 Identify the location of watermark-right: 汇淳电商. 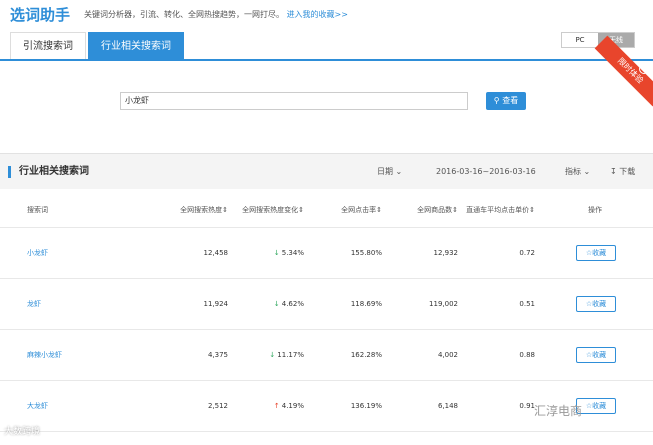
(558, 411).